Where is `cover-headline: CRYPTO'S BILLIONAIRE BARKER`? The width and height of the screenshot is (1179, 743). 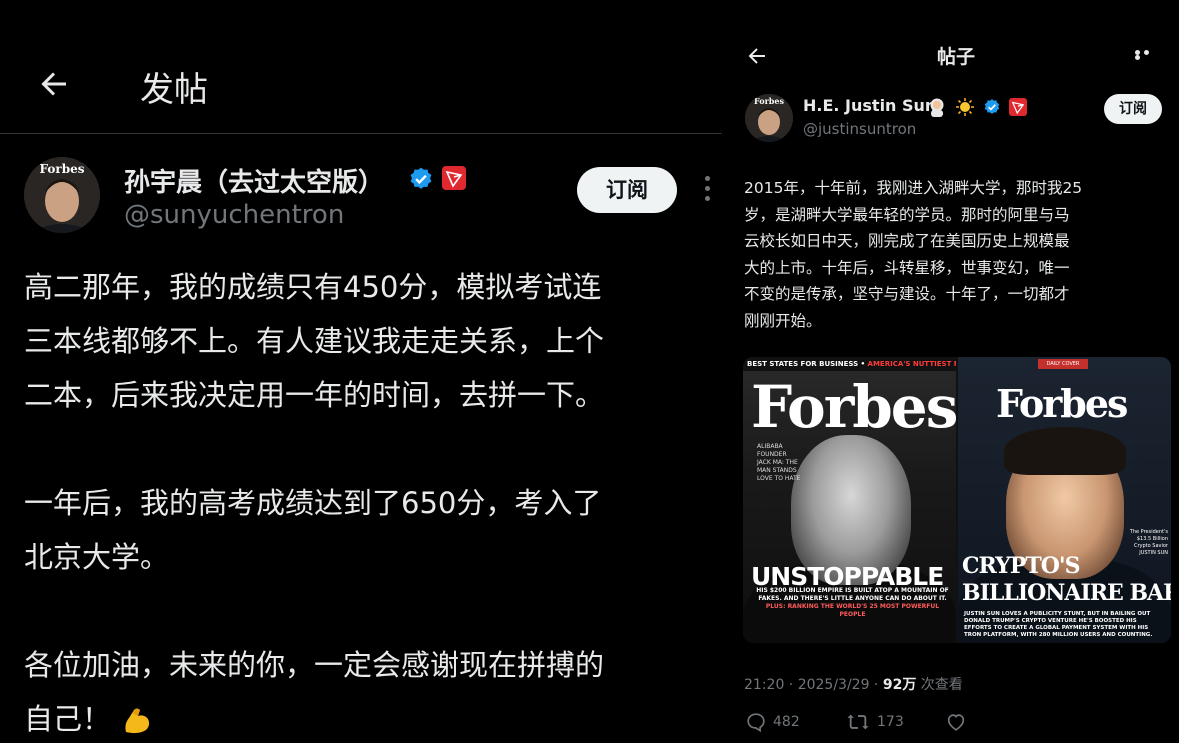
cover-headline: CRYPTO'S BILLIONAIRE BARKER is located at coordinates (1066, 580).